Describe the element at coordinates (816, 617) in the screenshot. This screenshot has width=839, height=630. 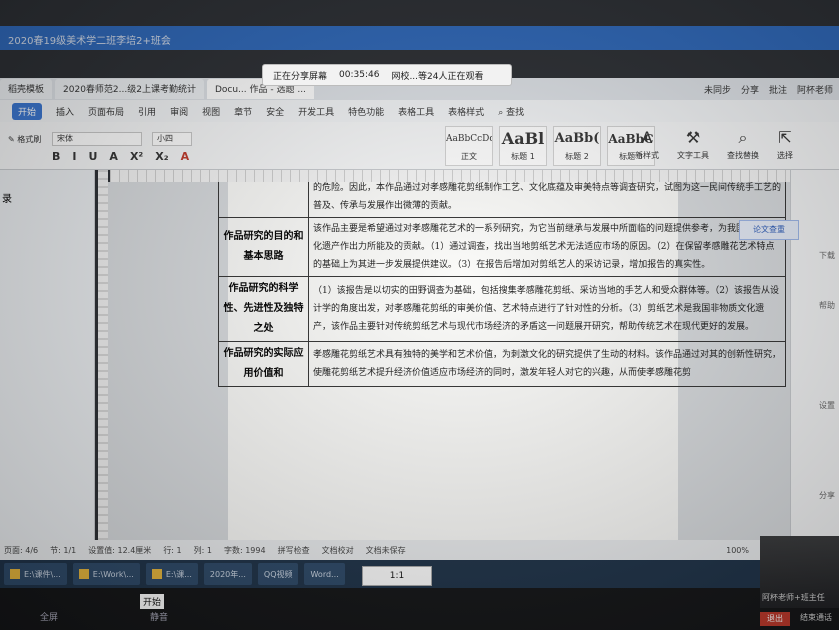
I see `end-call-button: 结束通话` at that location.